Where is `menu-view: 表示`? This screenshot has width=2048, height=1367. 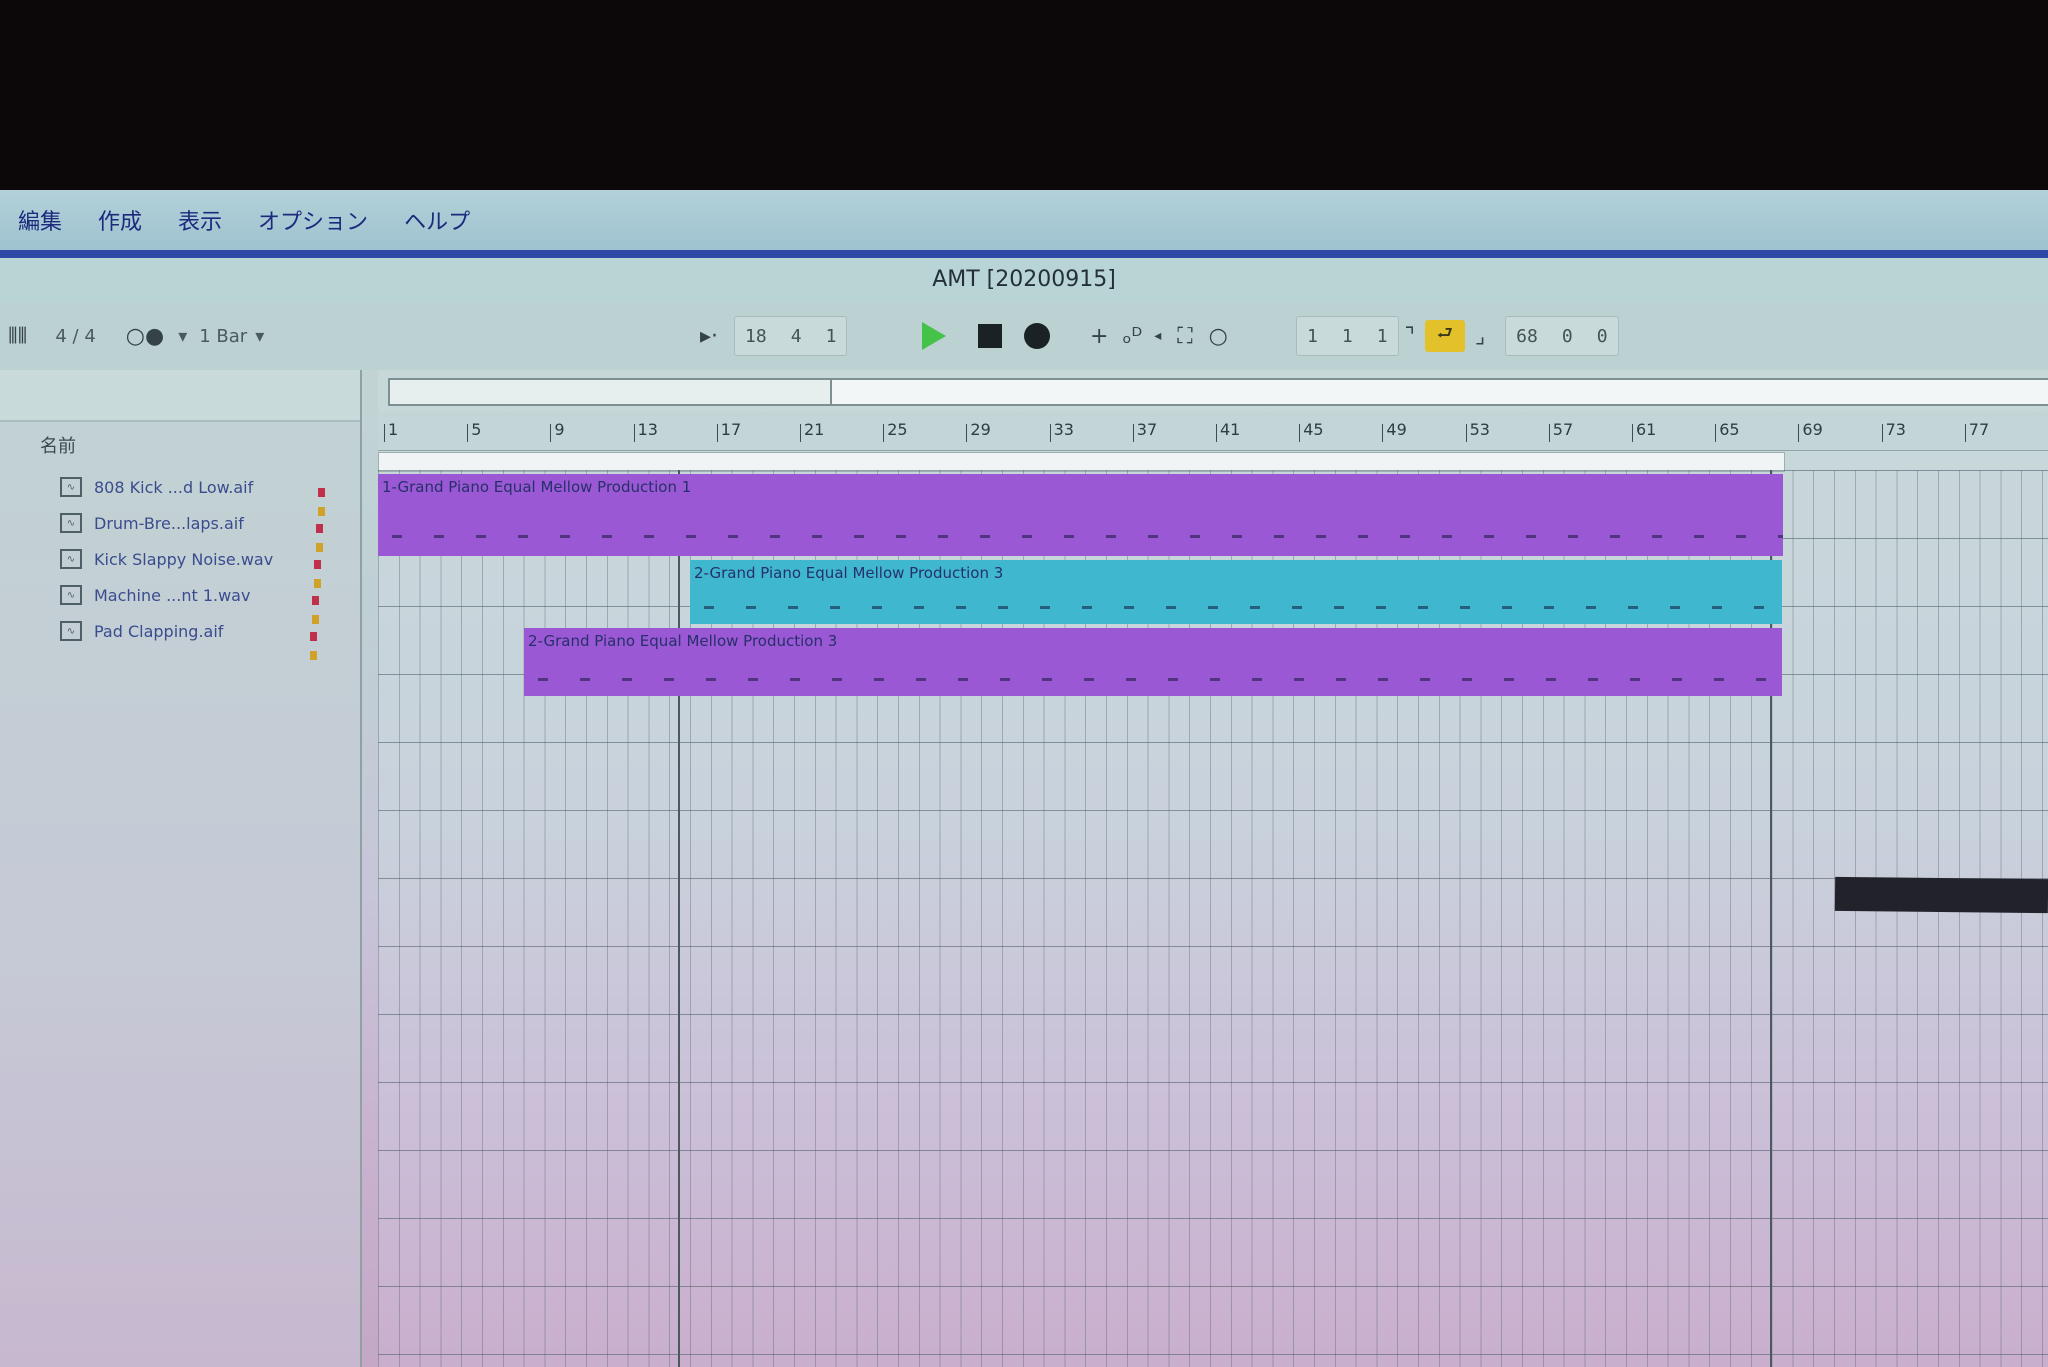
menu-view: 表示 is located at coordinates (200, 220).